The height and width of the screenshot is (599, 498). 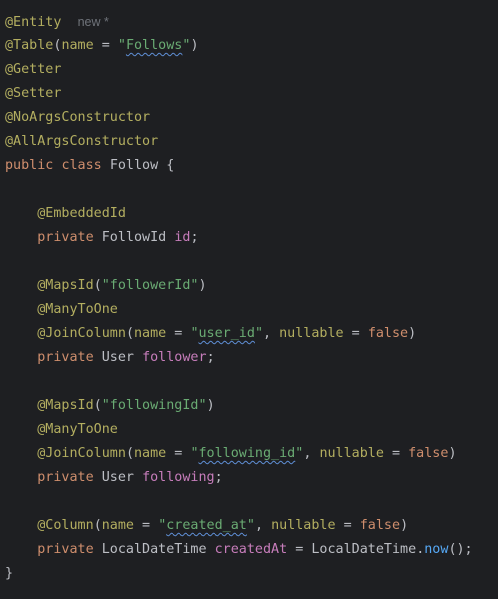 What do you see at coordinates (150, 285) in the screenshot?
I see `string-literal: "followerId"` at bounding box center [150, 285].